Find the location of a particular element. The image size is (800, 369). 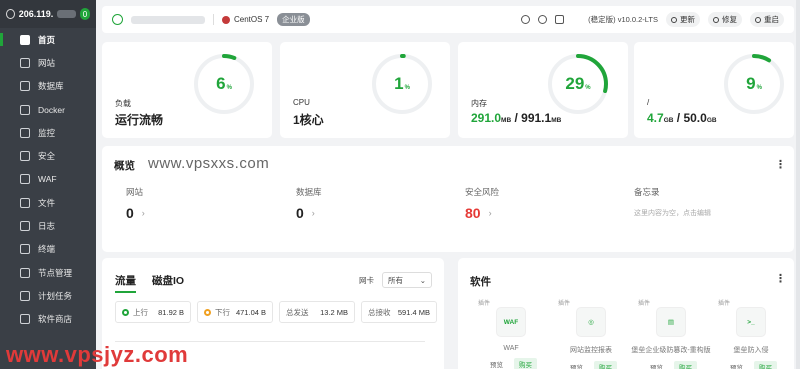

sidebar-item-label: 首页 is located at coordinates (47, 39).